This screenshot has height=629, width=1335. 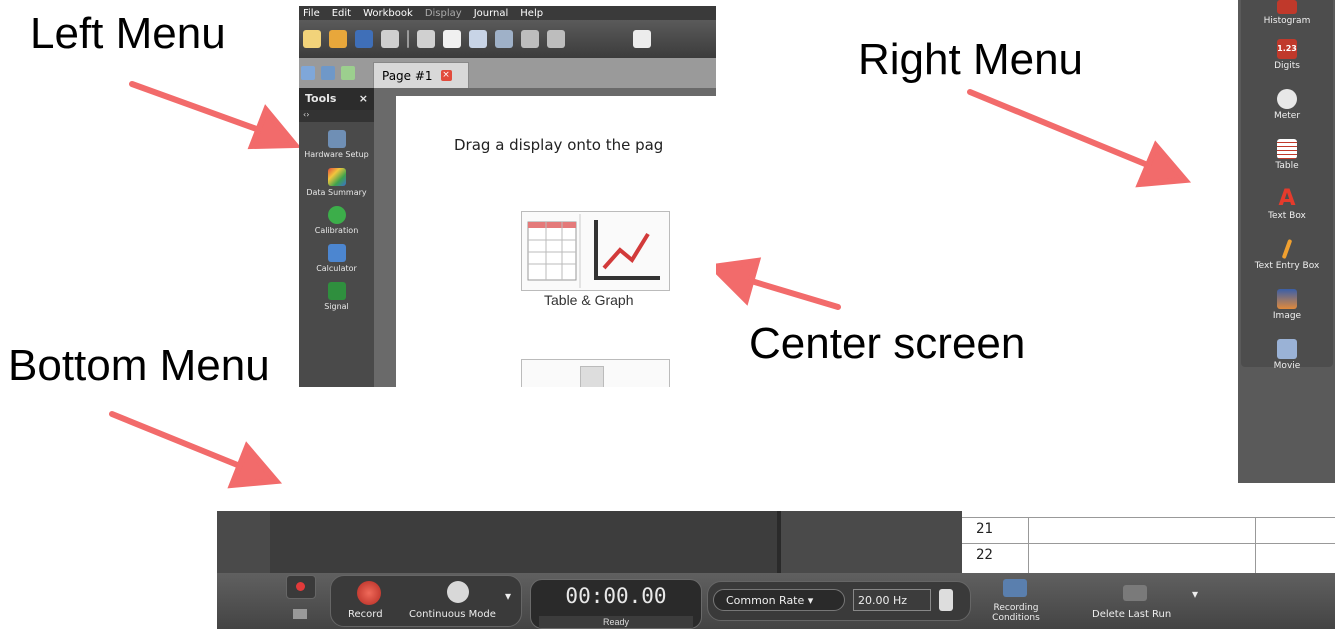 I want to click on rate-value-field: 20.00 Hz, so click(x=892, y=600).